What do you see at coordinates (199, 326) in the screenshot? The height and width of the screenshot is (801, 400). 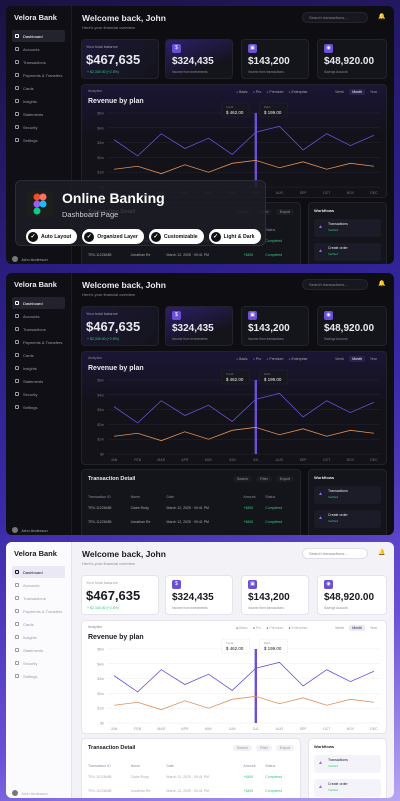 I see `investments-card: $ $324,435 Income from investments` at bounding box center [199, 326].